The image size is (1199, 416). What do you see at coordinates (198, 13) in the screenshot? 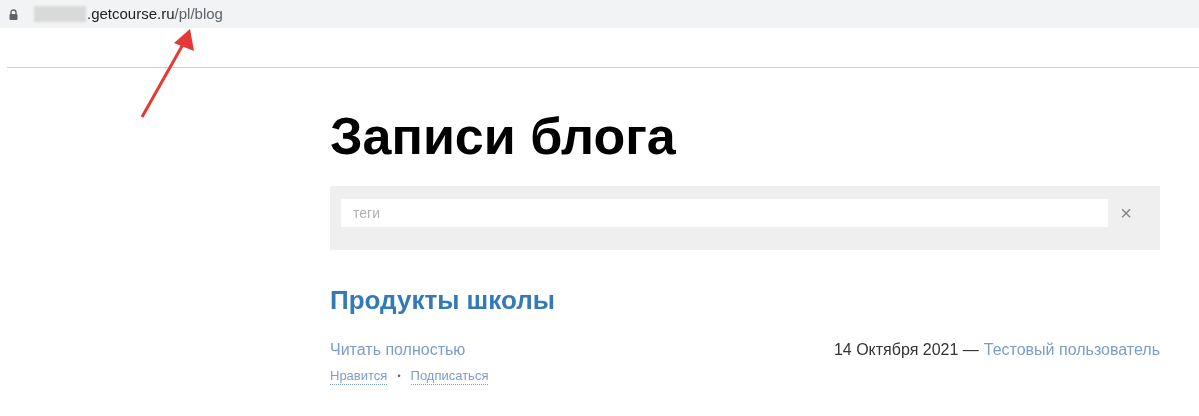
I see `url-path: /pl/blog` at bounding box center [198, 13].